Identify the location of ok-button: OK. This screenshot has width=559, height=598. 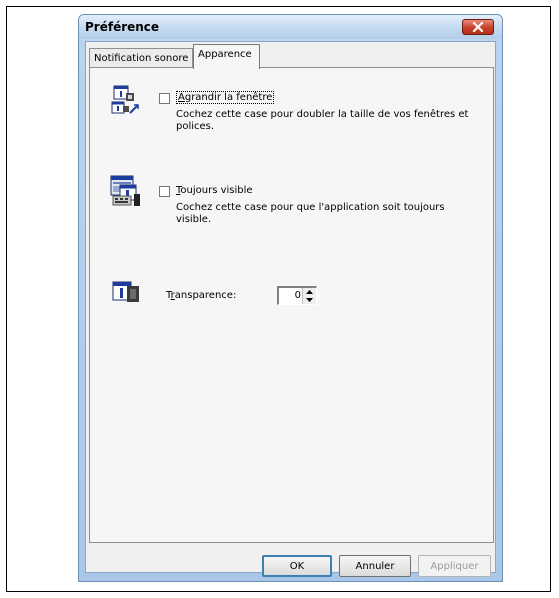
(297, 566).